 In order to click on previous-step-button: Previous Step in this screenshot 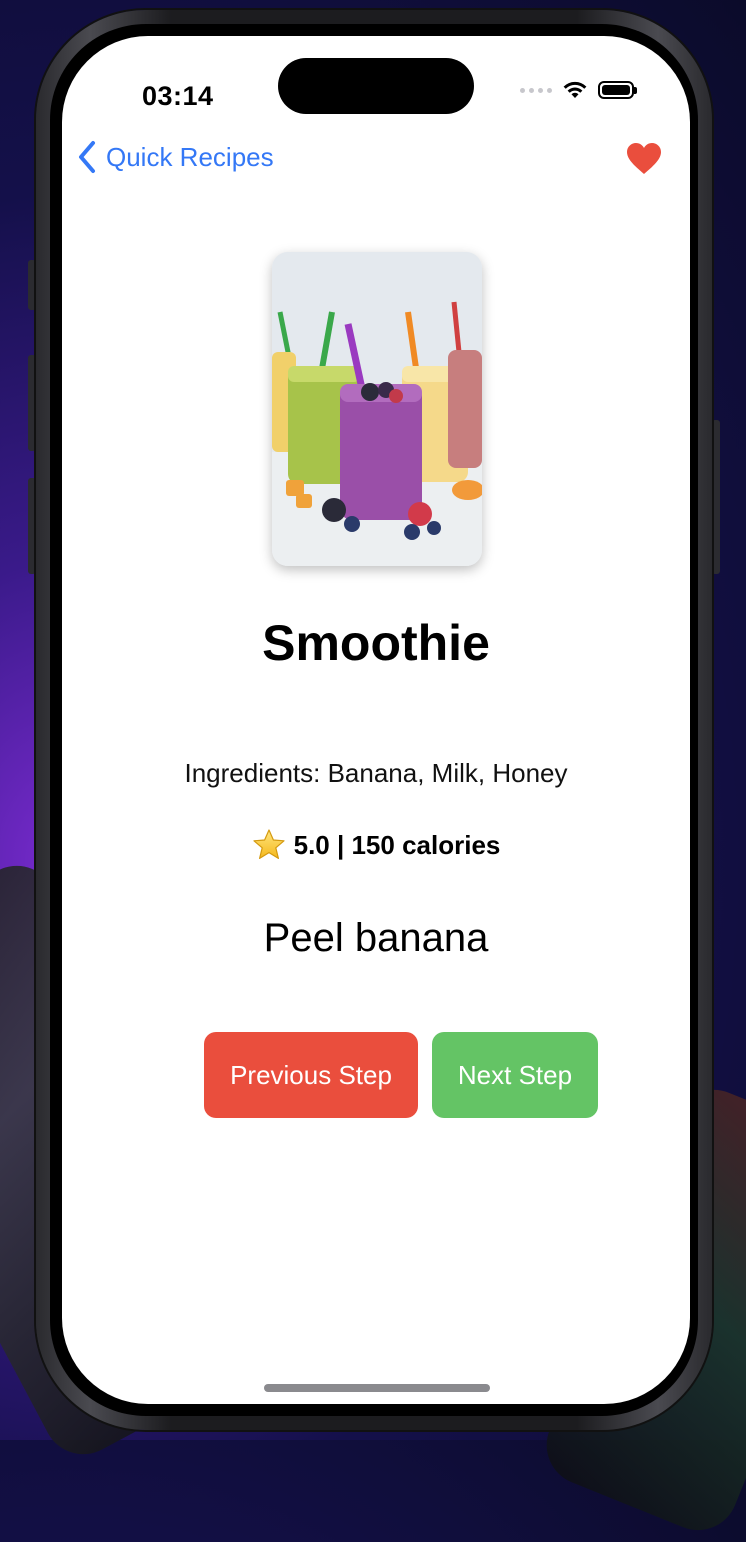, I will do `click(311, 1075)`.